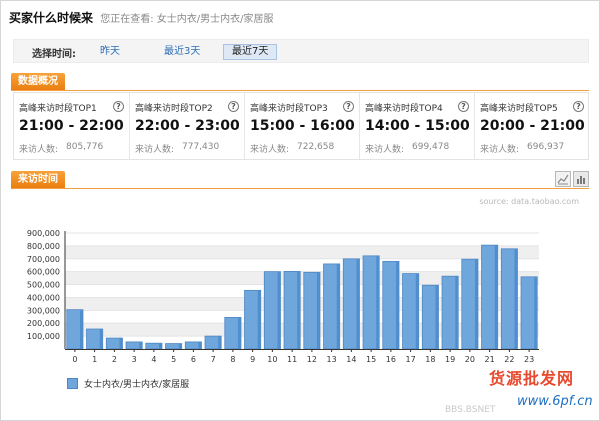  I want to click on stat-card-top4: 高峰来访时段TOP4 ? 14:00 - 15:00 来访人数: 699,478, so click(417, 126).